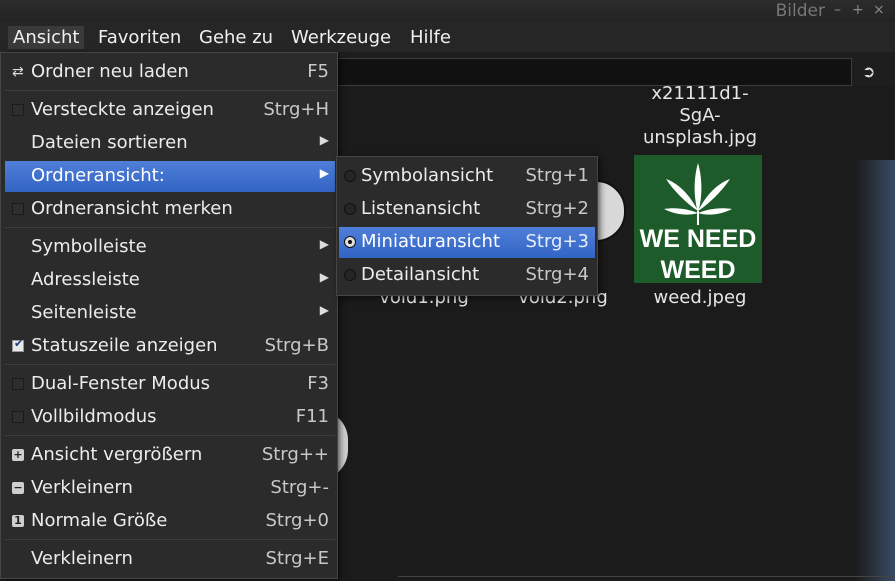 The image size is (895, 581). I want to click on submenu-item-detail-view: Detailansicht Strg+4, so click(467, 275).